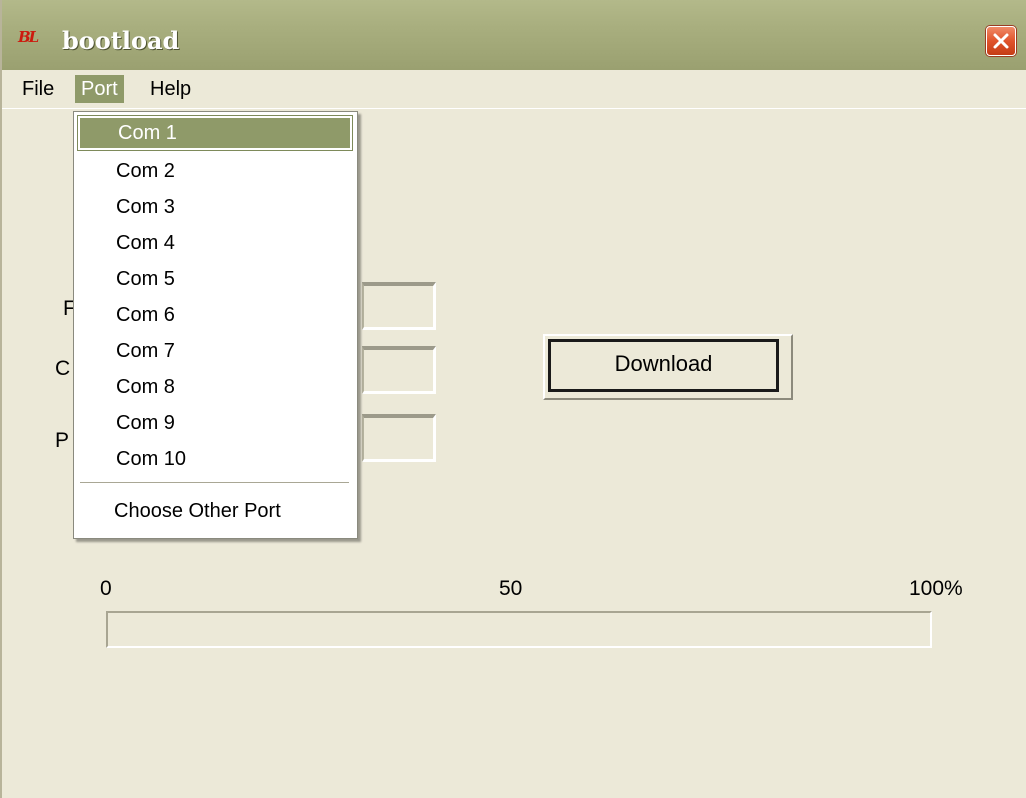 This screenshot has height=798, width=1026. Describe the element at coordinates (28, 37) in the screenshot. I see `bl-app-icon: BL` at that location.